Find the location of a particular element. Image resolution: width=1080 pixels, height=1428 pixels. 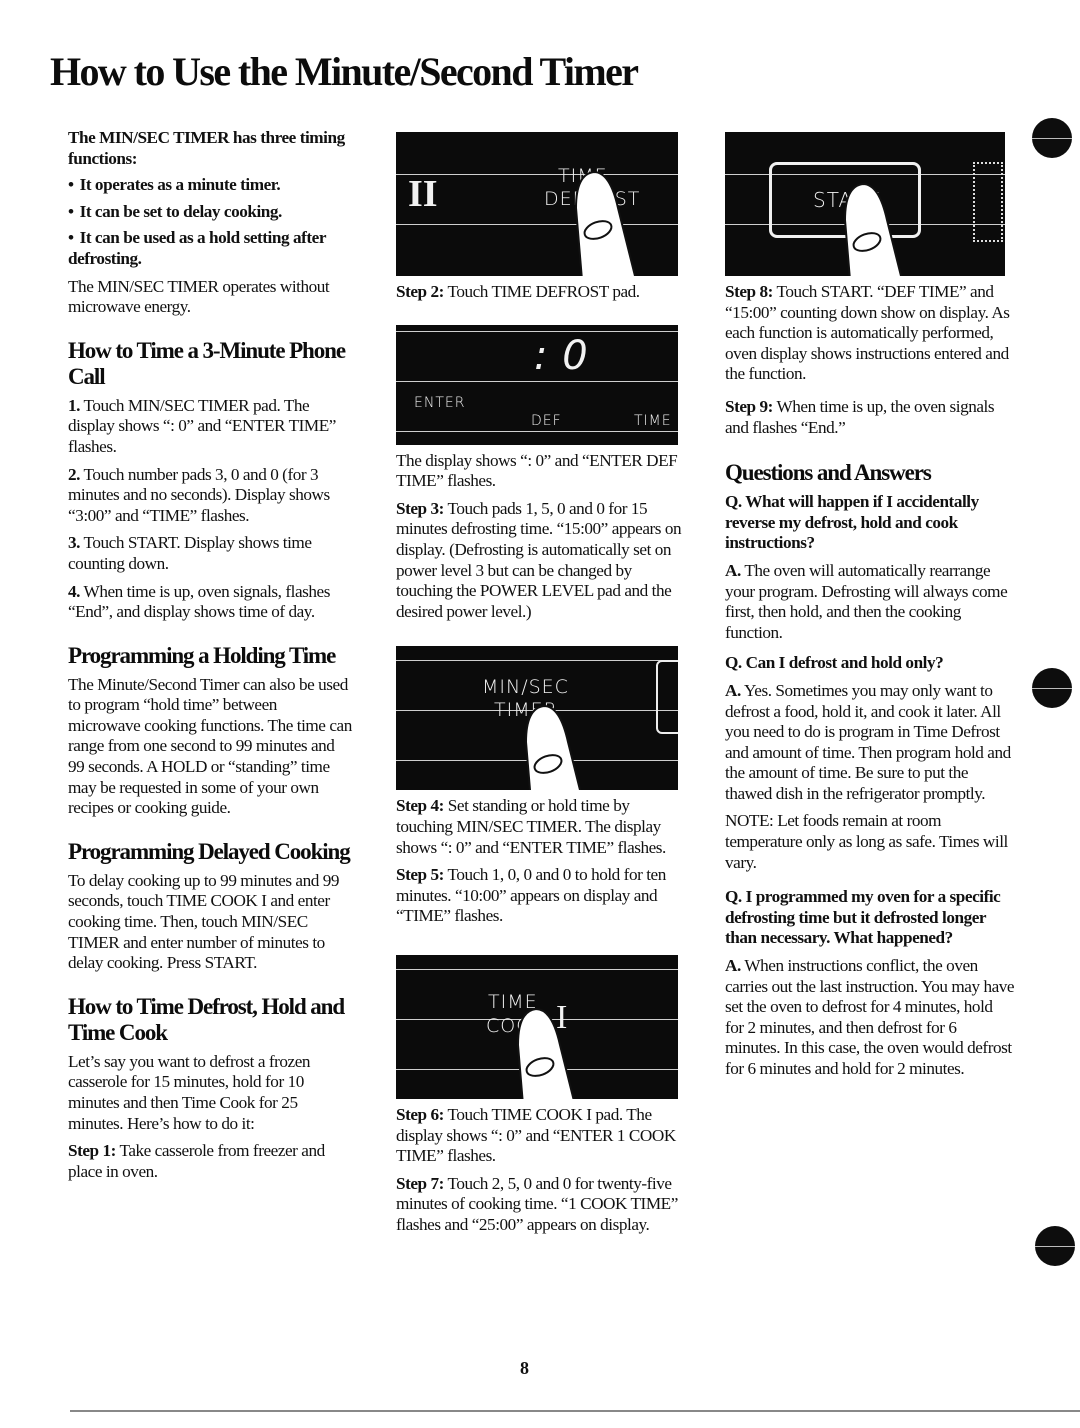

list-item: It operates as a minute timer. is located at coordinates (210, 185).